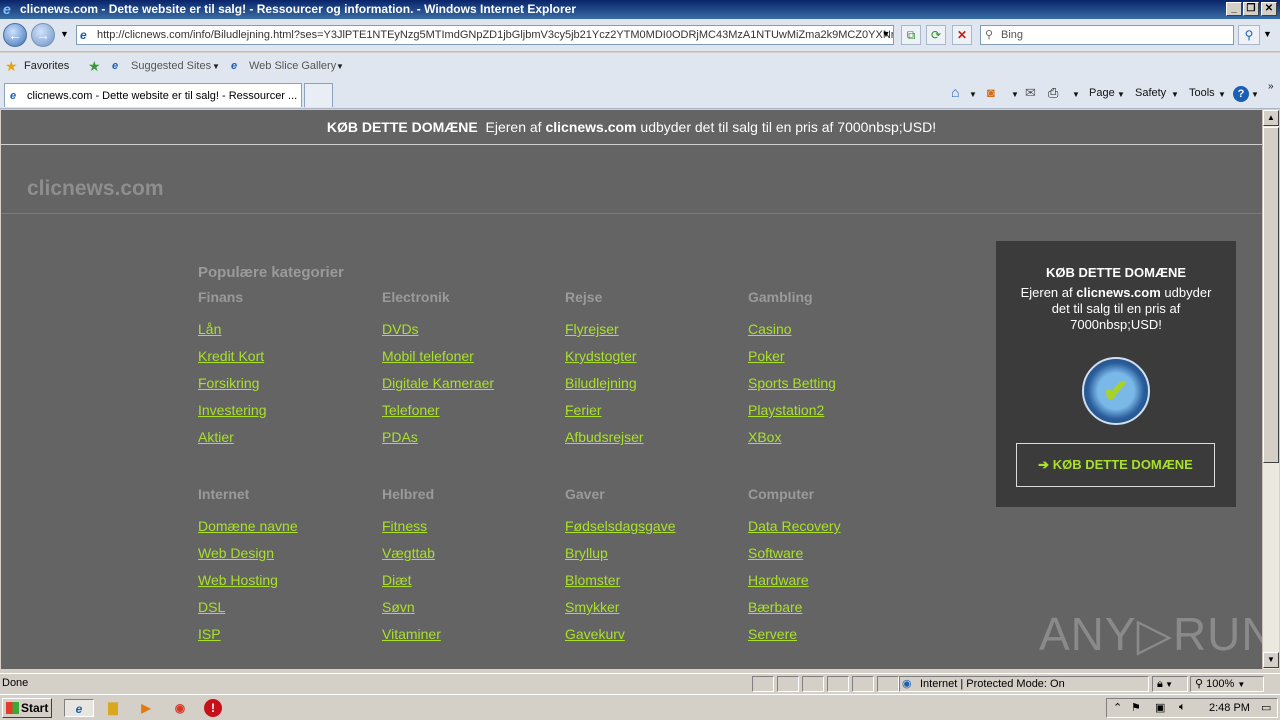 This screenshot has height=720, width=1280. I want to click on category-link: XBox, so click(764, 437).